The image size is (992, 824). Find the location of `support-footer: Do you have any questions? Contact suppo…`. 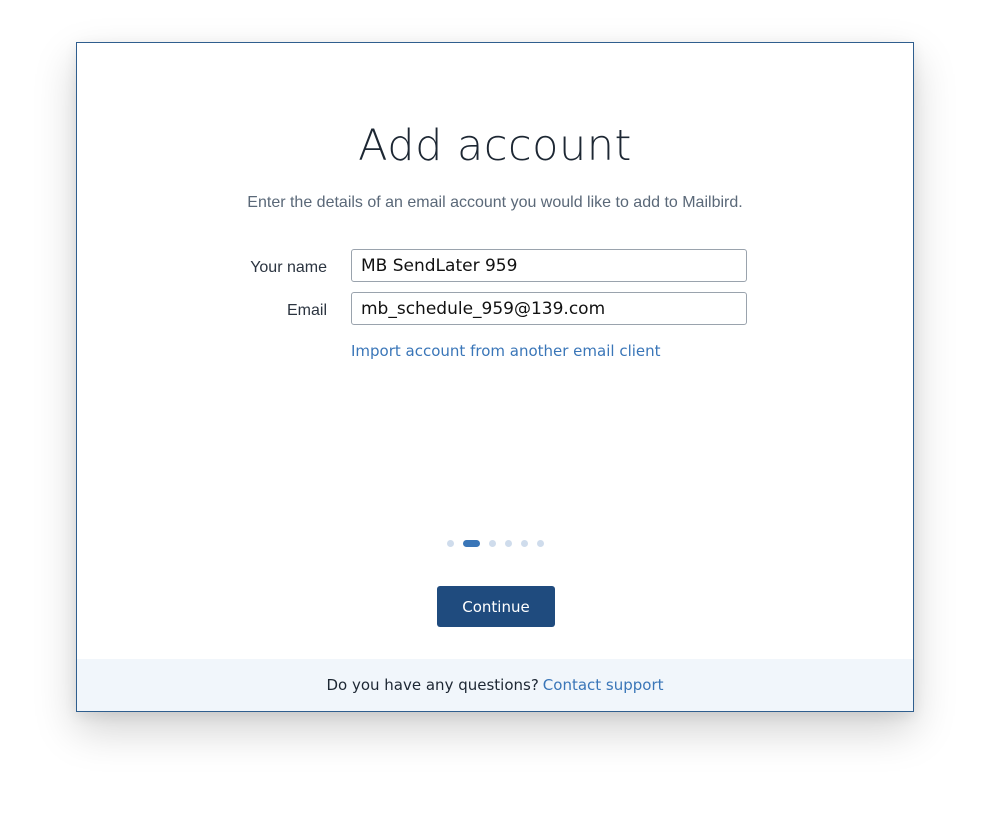

support-footer: Do you have any questions? Contact suppo… is located at coordinates (495, 685).